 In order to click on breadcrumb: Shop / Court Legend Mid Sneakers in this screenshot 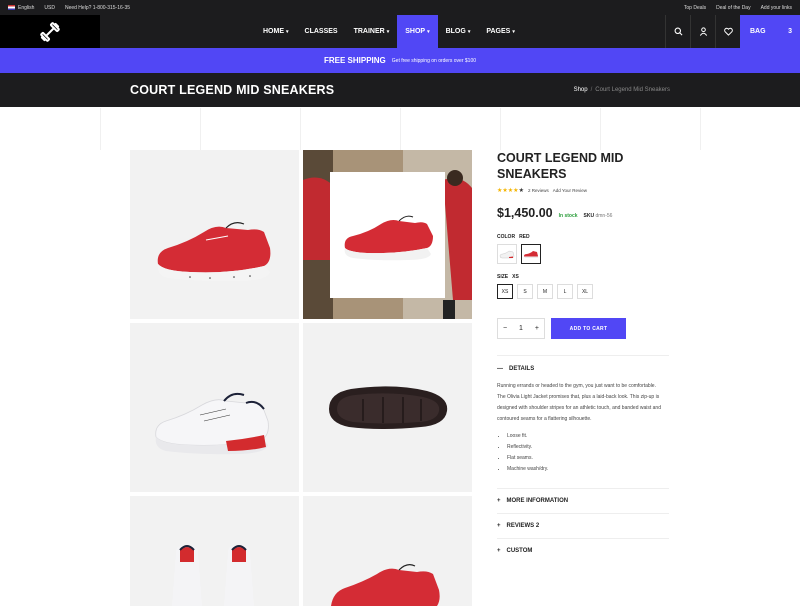, I will do `click(621, 90)`.